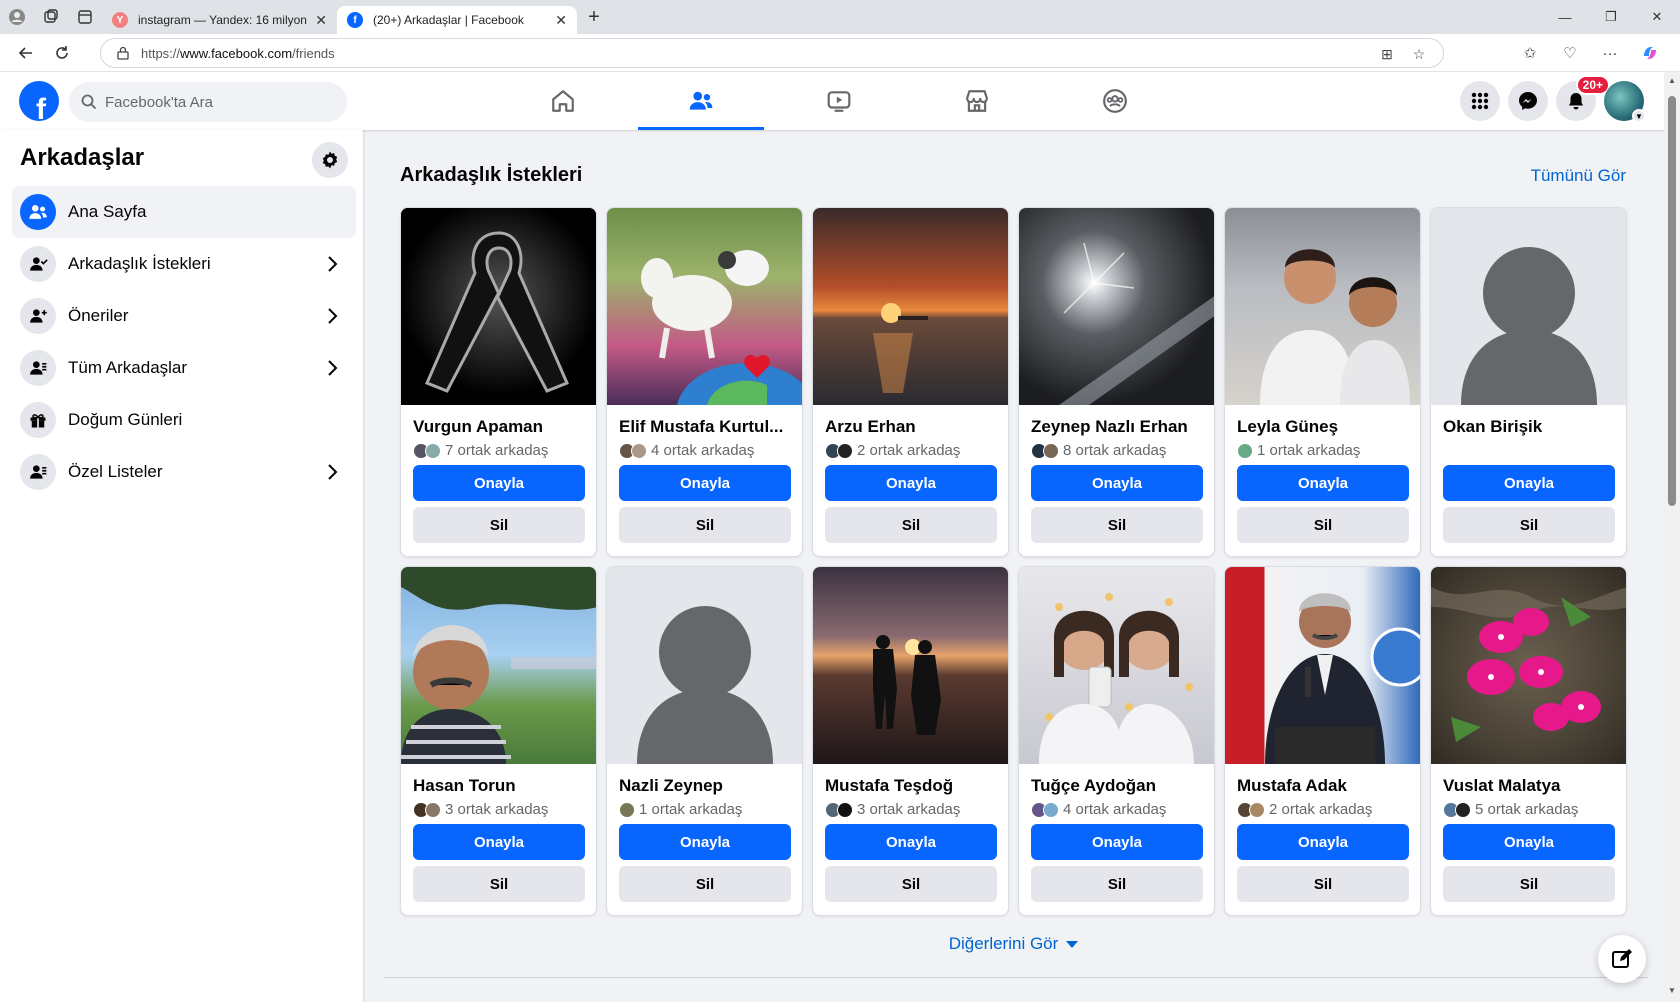 This screenshot has width=1680, height=1002. Describe the element at coordinates (1672, 80) in the screenshot. I see `scroll-up-icon: ▲` at that location.